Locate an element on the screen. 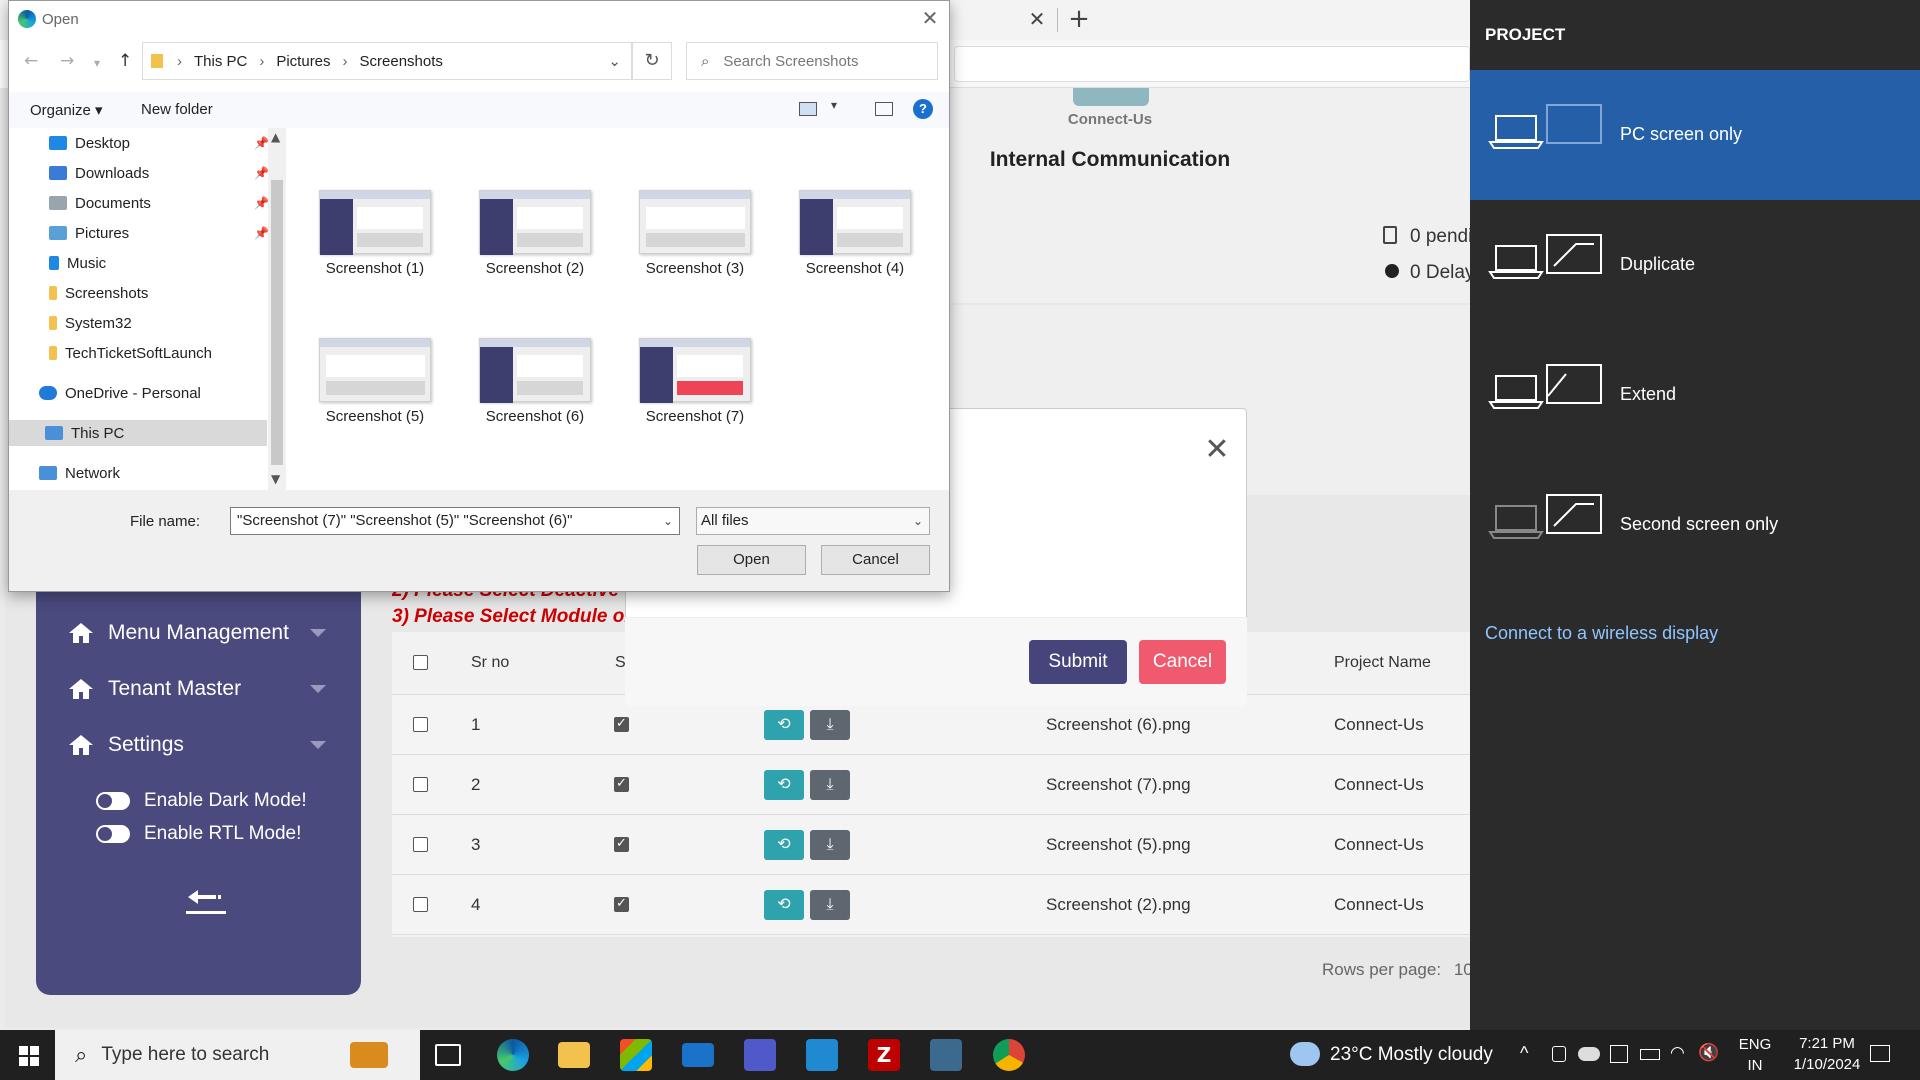  forward-arrow-icon: → is located at coordinates (67, 61).